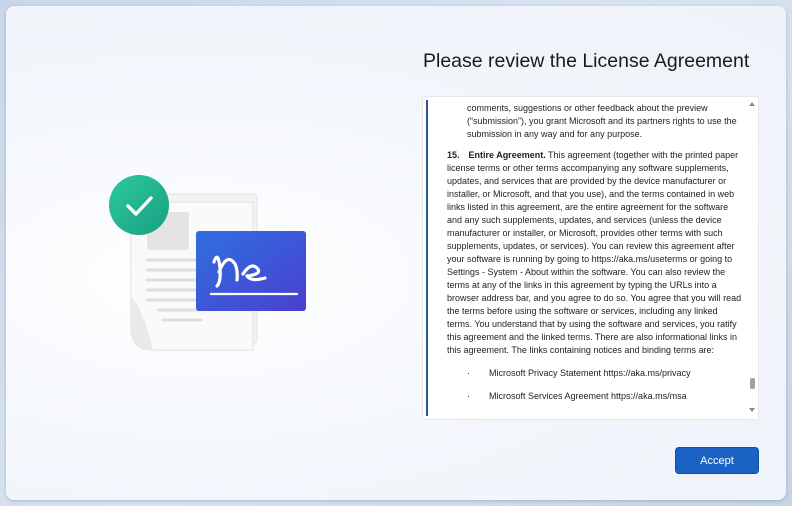  I want to click on page-title: Please review the License Agreement, so click(586, 61).